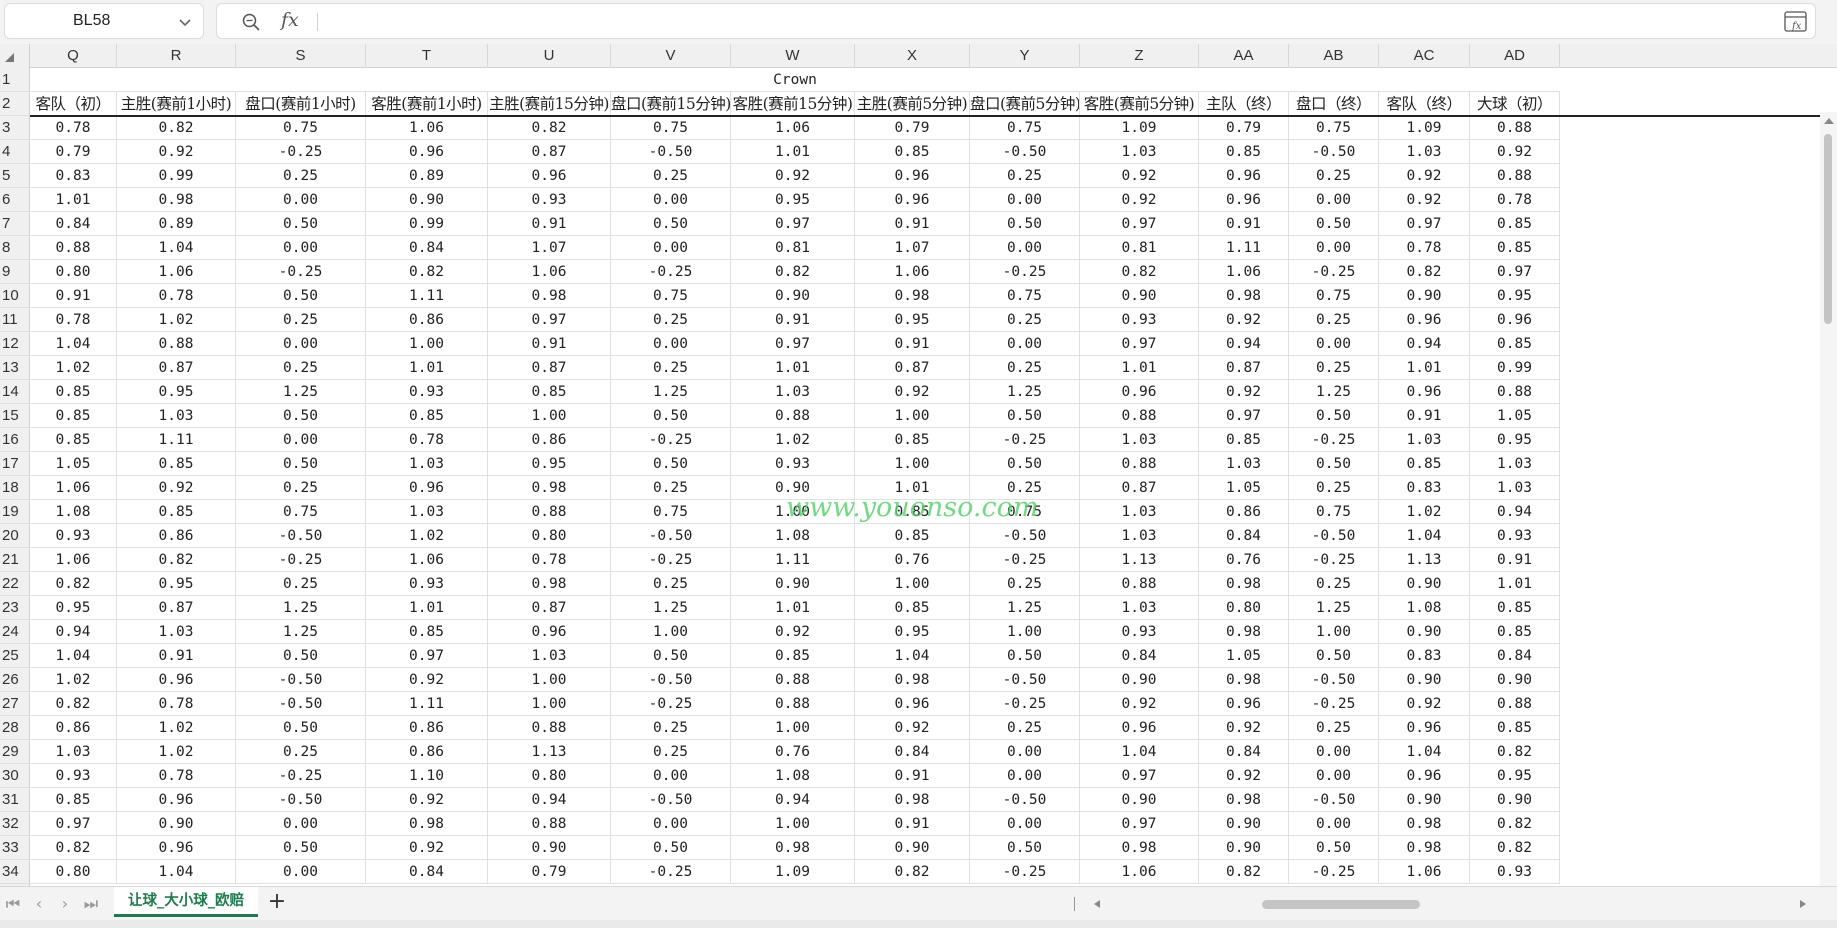 The image size is (1837, 928). What do you see at coordinates (1334, 56) in the screenshot?
I see `column-header: AB` at bounding box center [1334, 56].